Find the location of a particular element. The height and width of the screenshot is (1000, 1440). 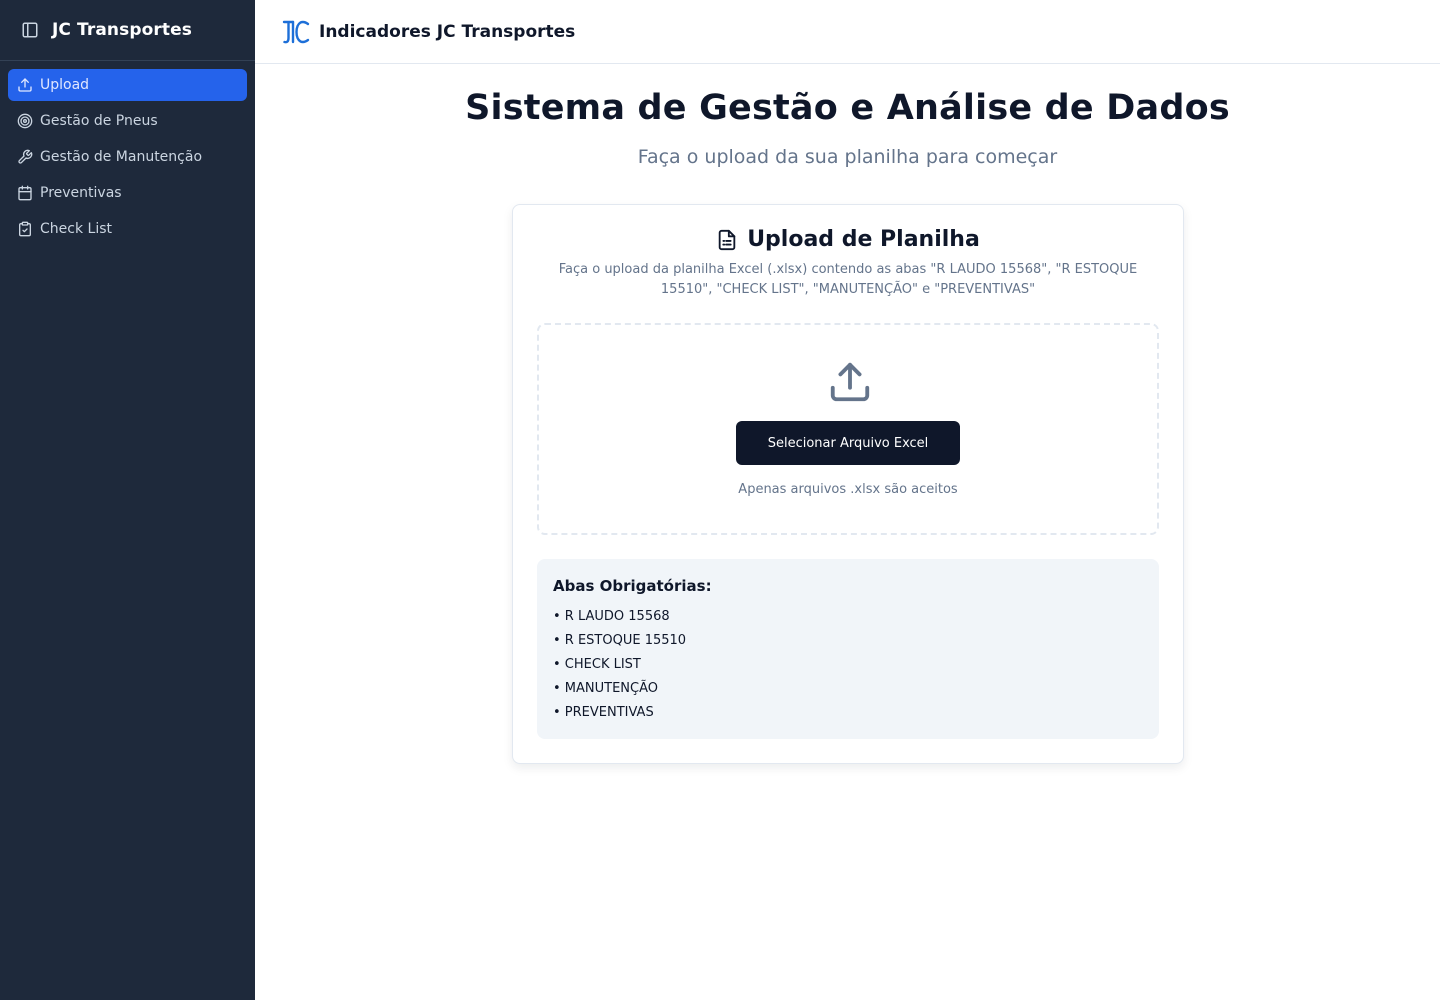

file-text-icon is located at coordinates (727, 240).